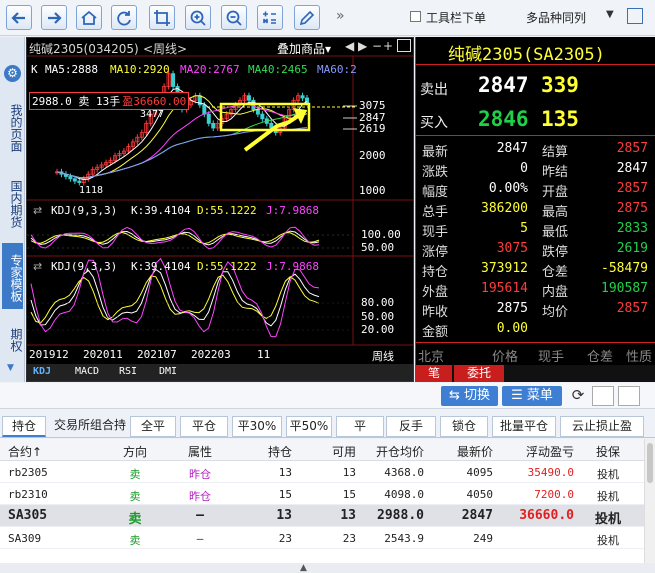  Describe the element at coordinates (257, 426) in the screenshot. I see `trade-tab-4: 平30%` at that location.